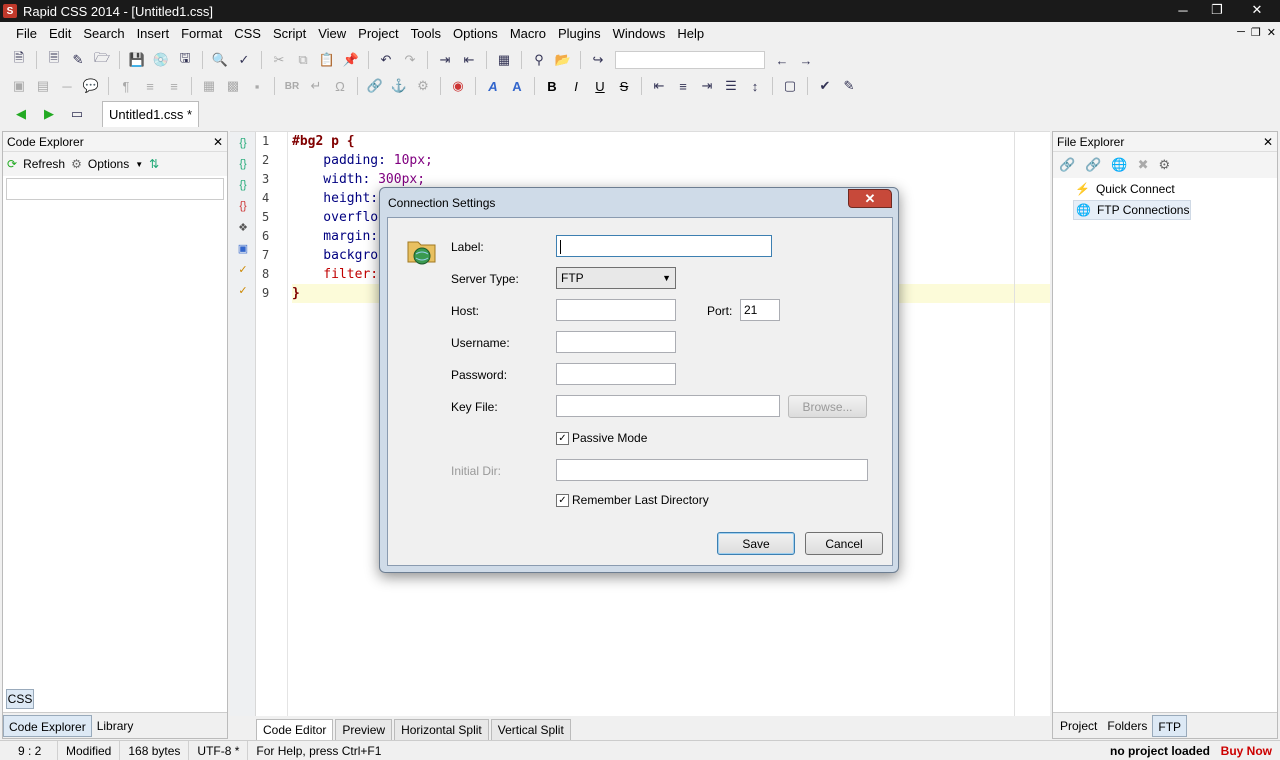 Image resolution: width=1280 pixels, height=760 pixels. Describe the element at coordinates (423, 86) in the screenshot. I see `tools-icon: ⚙` at that location.